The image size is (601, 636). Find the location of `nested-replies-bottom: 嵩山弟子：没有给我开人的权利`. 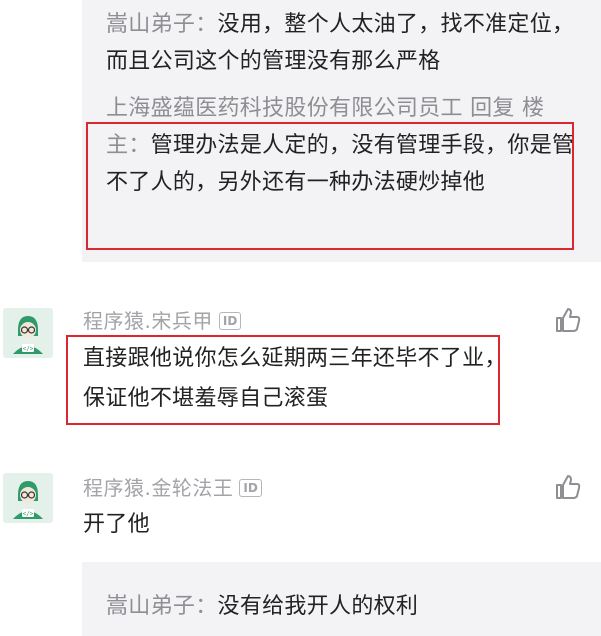

nested-replies-bottom: 嵩山弟子：没有给我开人的权利 is located at coordinates (341, 599).